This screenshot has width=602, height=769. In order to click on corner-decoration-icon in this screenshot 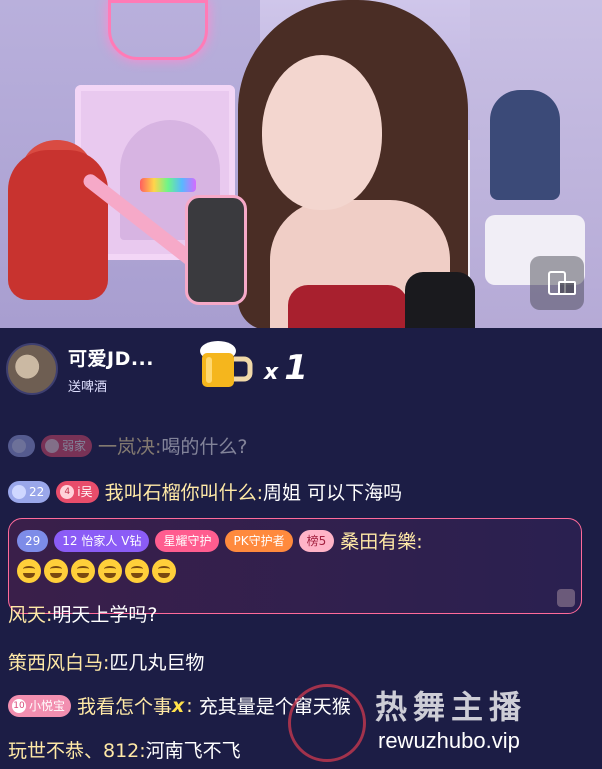, I will do `click(566, 598)`.